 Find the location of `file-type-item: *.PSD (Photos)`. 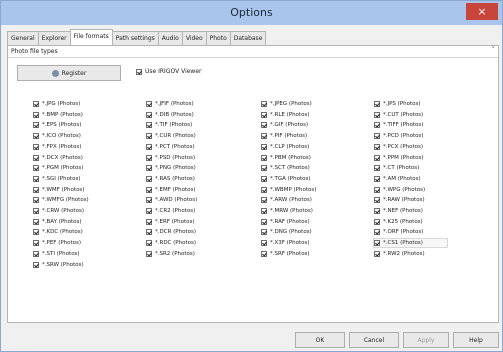

file-type-item: *.PSD (Photos) is located at coordinates (170, 158).